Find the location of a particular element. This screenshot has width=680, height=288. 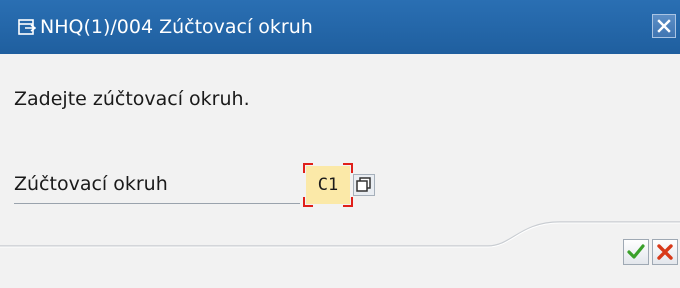

cancel-button is located at coordinates (665, 252).